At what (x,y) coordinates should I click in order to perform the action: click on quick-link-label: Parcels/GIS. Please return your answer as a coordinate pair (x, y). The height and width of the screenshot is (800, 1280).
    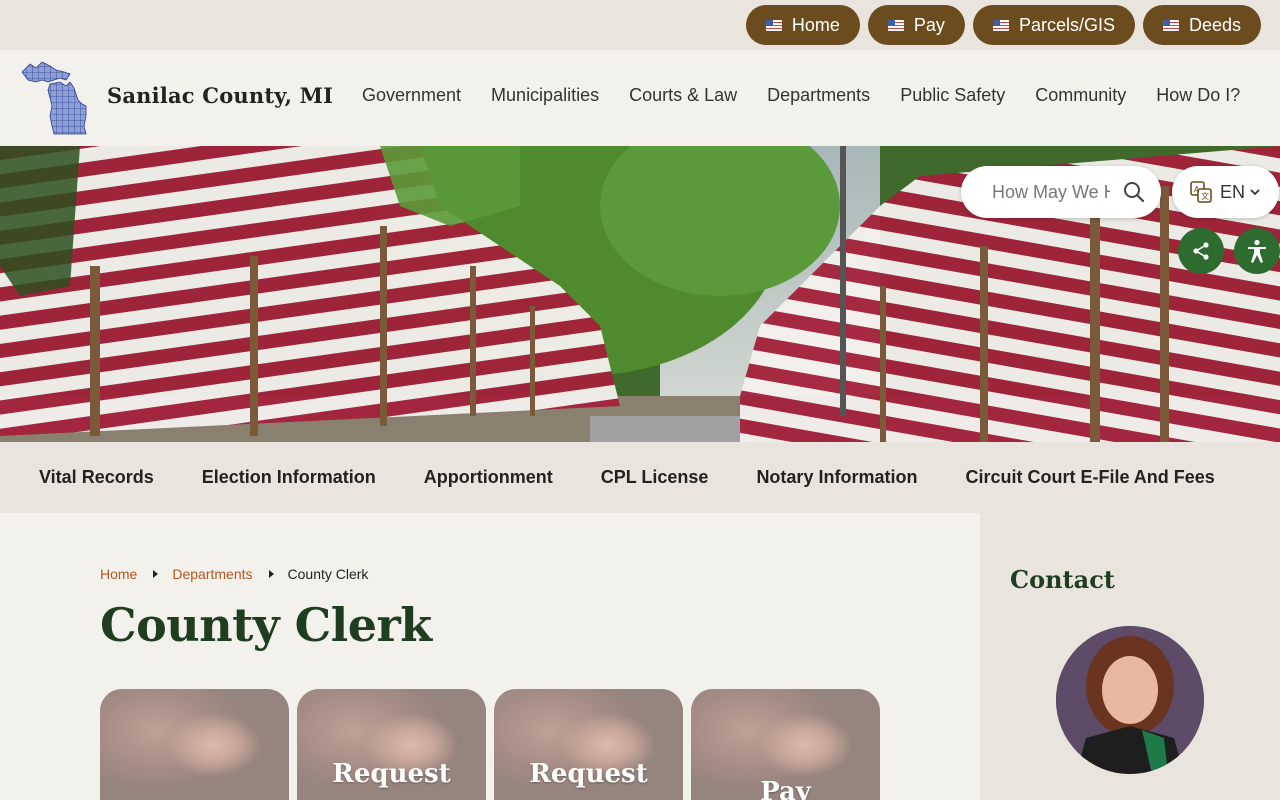
    Looking at the image, I should click on (1066, 24).